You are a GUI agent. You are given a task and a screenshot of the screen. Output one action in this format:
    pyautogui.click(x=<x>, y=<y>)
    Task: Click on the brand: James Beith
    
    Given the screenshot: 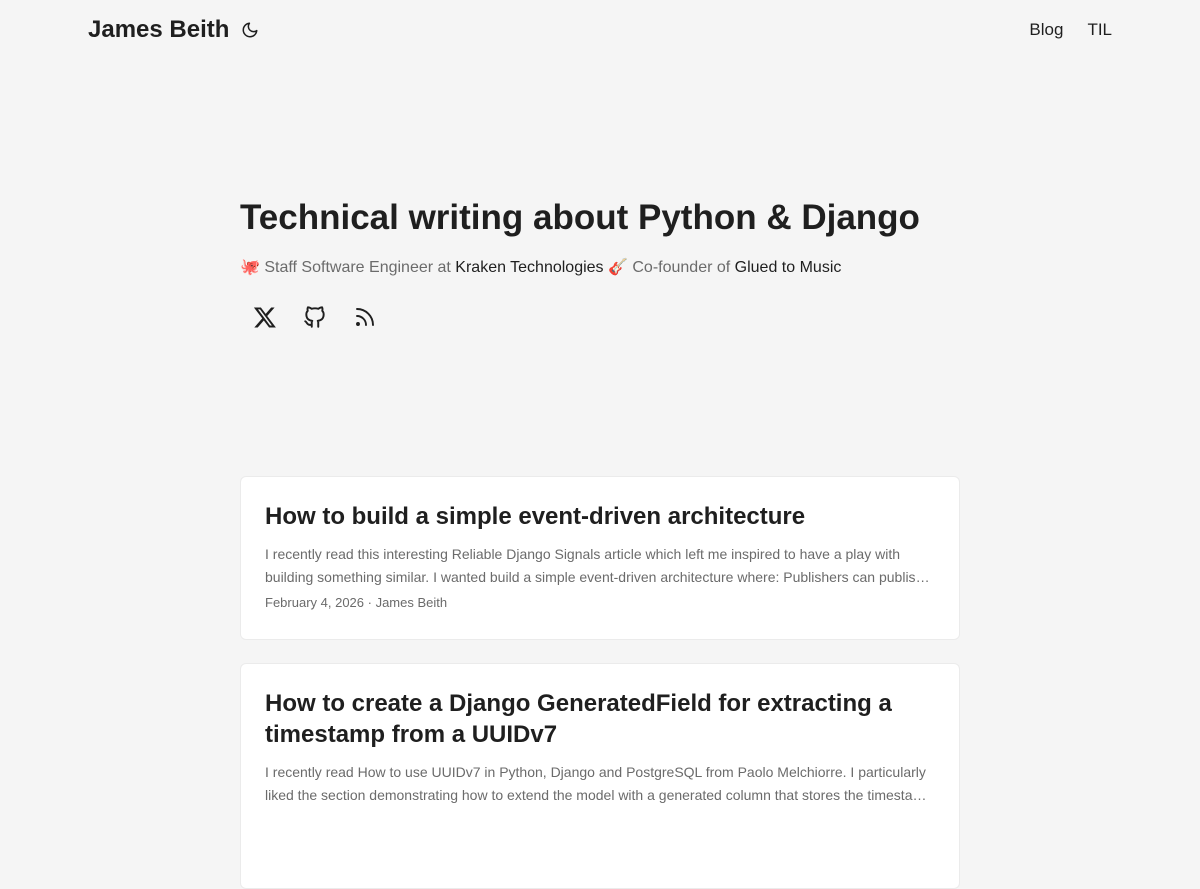 What is the action you would take?
    pyautogui.click(x=174, y=30)
    